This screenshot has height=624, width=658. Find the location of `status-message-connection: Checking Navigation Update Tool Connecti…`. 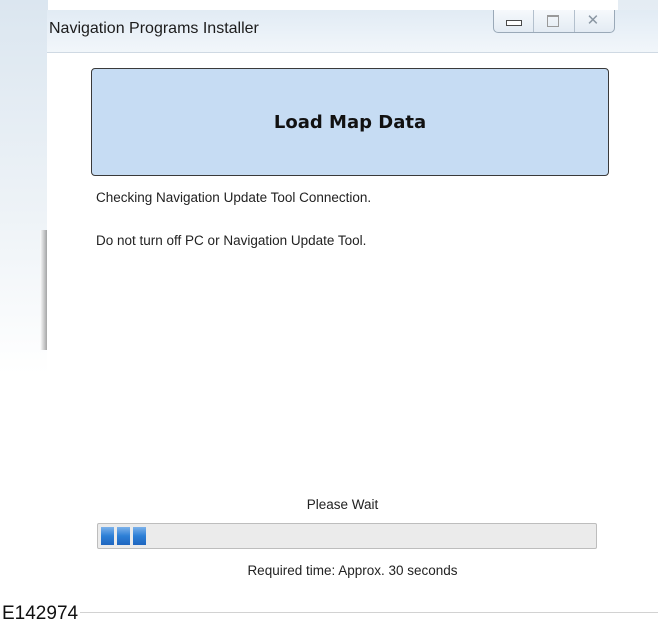

status-message-connection: Checking Navigation Update Tool Connecti… is located at coordinates (234, 197).